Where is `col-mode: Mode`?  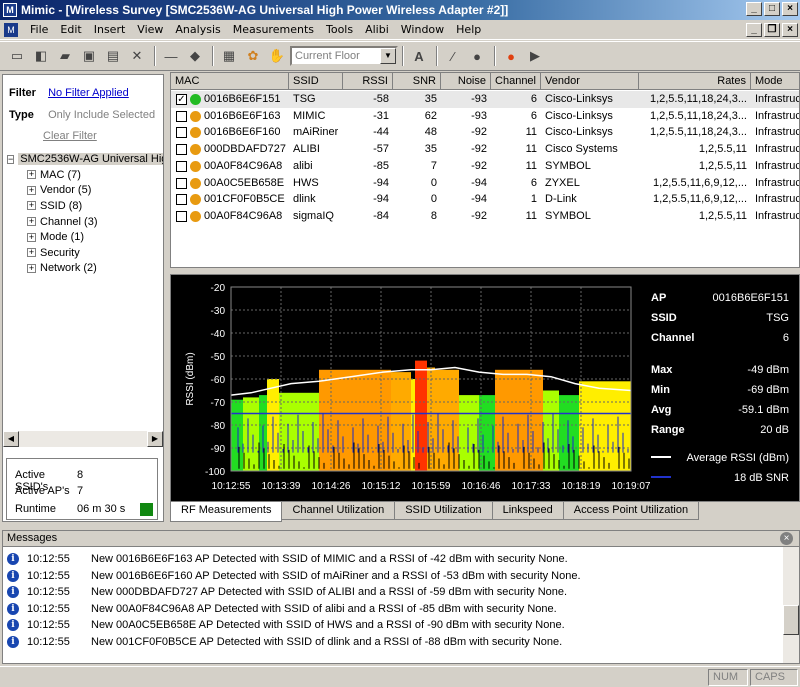
col-mode: Mode is located at coordinates (775, 81).